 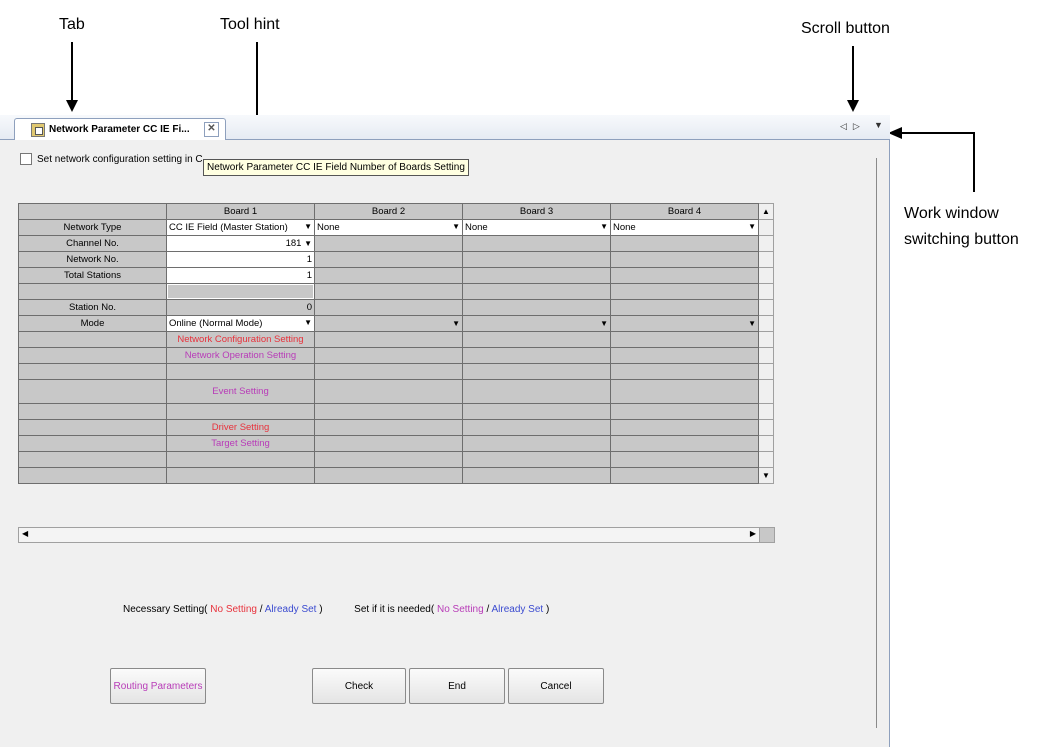 I want to click on row-total-stations: Total Stations 1, so click(x=396, y=275).